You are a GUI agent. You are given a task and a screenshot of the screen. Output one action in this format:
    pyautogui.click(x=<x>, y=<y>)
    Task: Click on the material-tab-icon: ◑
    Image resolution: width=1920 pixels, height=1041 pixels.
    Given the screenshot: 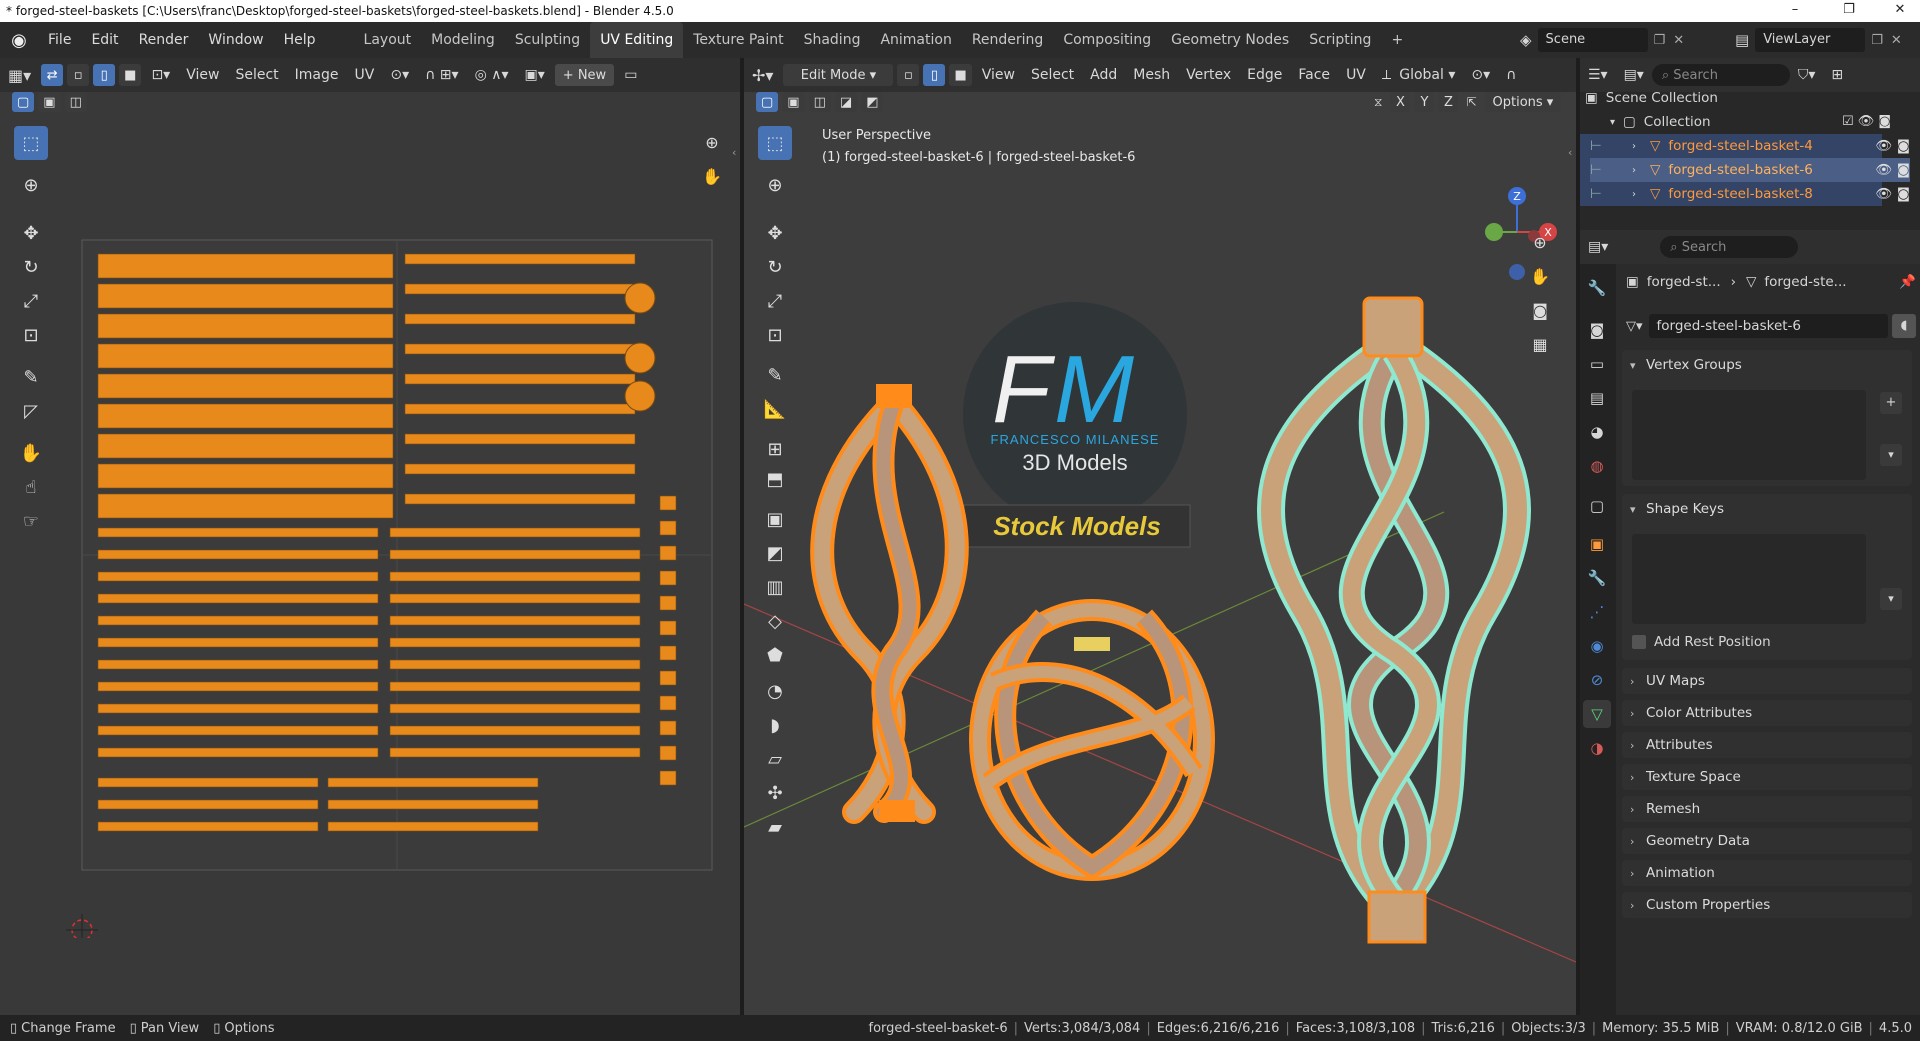 What is the action you would take?
    pyautogui.click(x=1597, y=748)
    